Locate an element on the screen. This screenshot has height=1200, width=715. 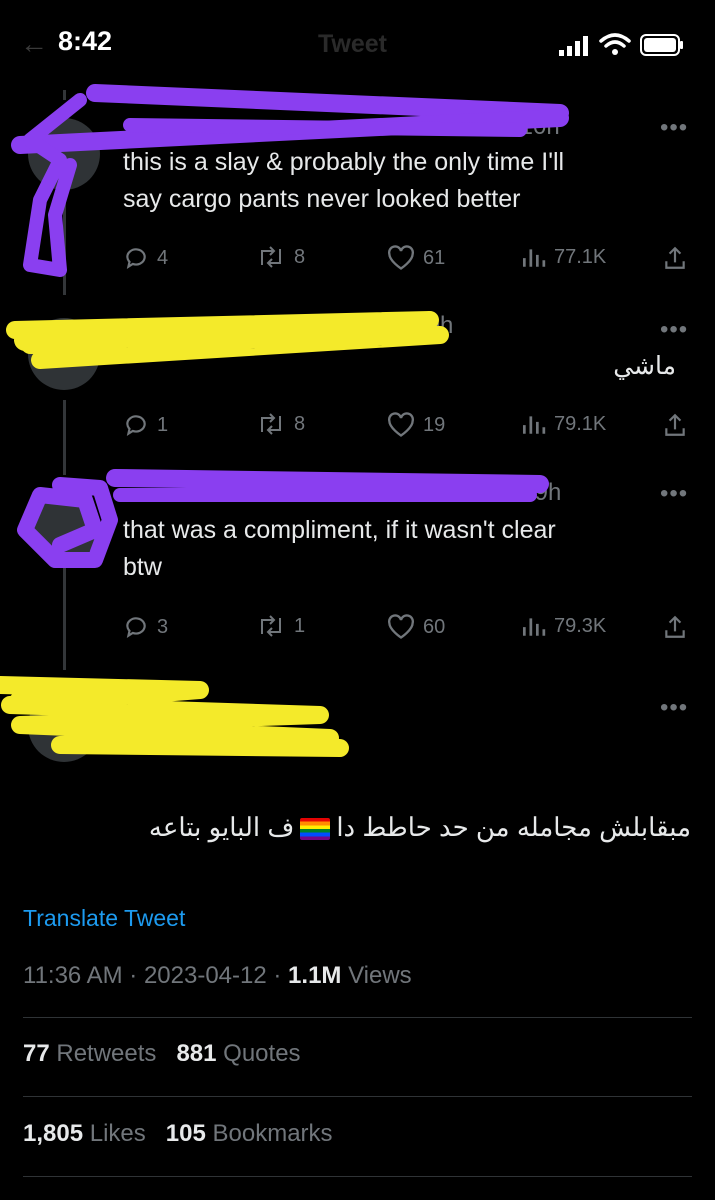
tweet-timestamp: 11:36 AM · 2023-04-12 · 1.1M Views is located at coordinates (217, 975).